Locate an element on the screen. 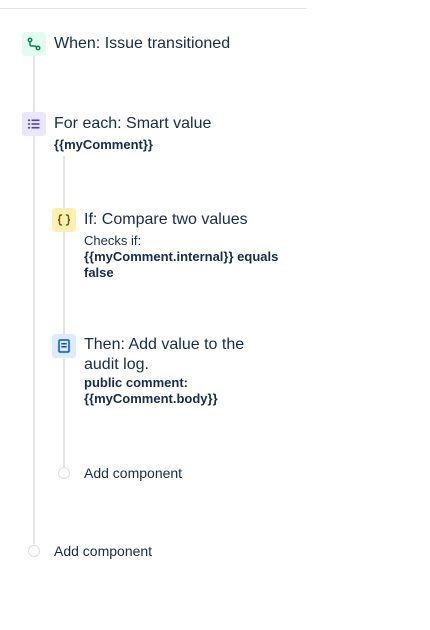 The image size is (430, 630). divider is located at coordinates (153, 8).